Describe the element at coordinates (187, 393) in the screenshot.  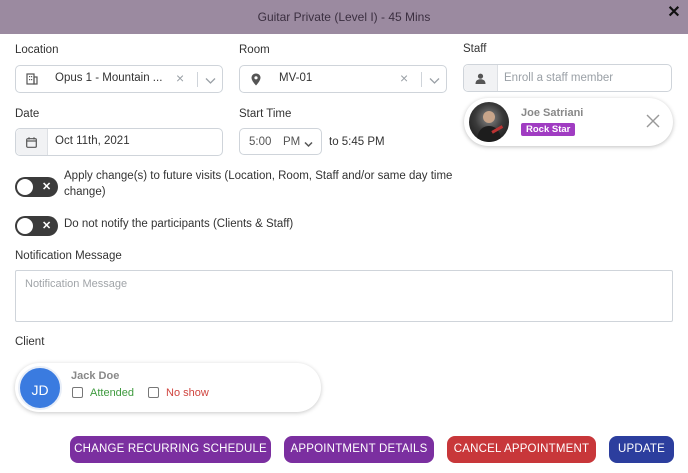
I see `no-show-label: No show` at that location.